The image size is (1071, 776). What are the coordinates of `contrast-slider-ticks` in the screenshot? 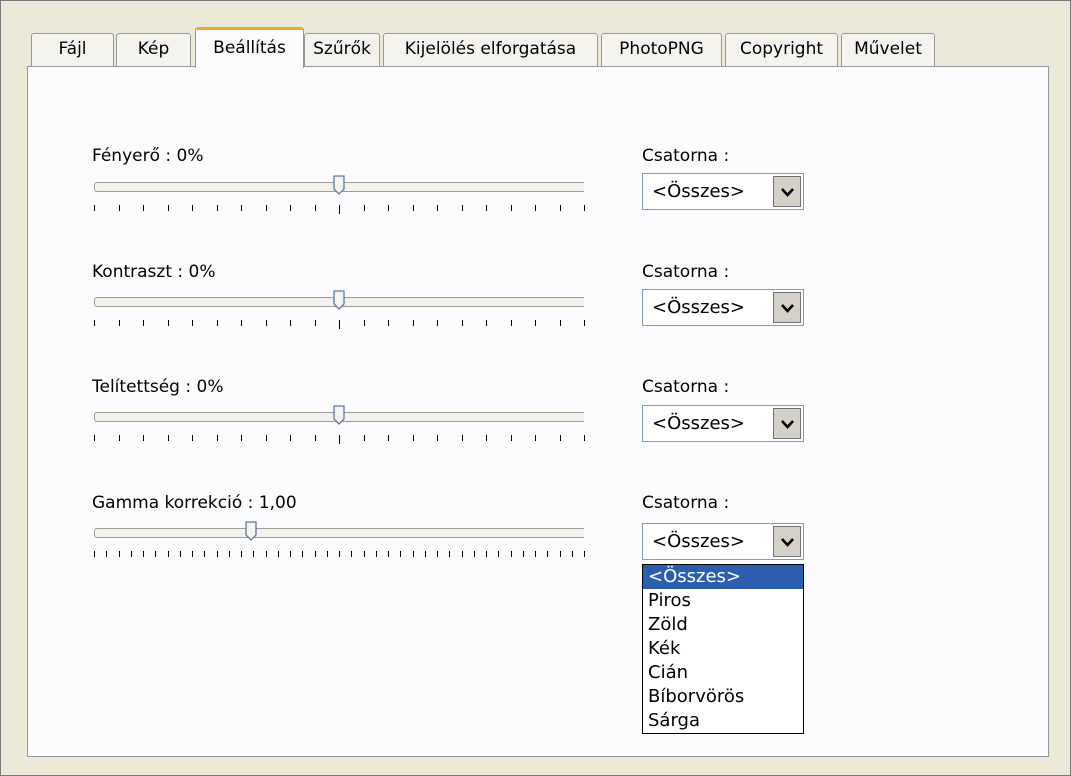 It's located at (341, 324).